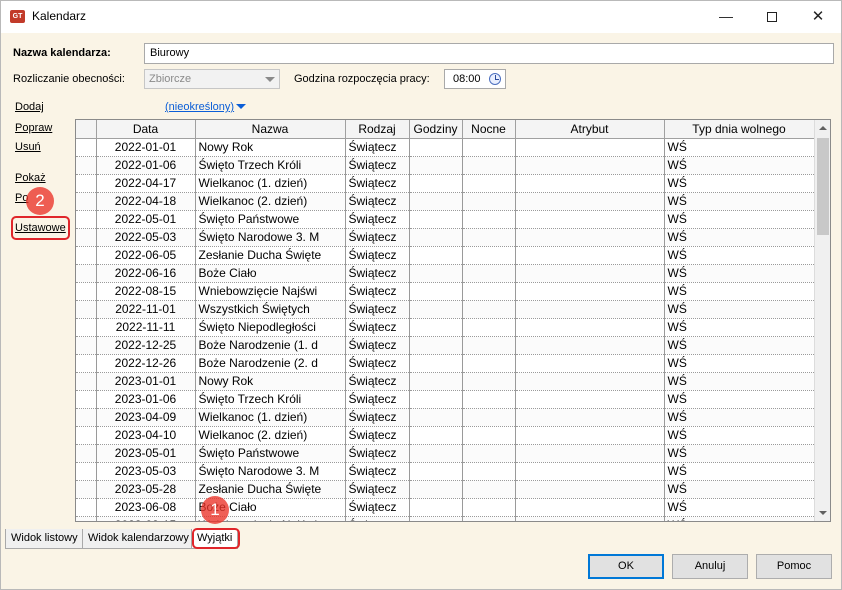  Describe the element at coordinates (772, 17) in the screenshot. I see `maximize-icon` at that location.